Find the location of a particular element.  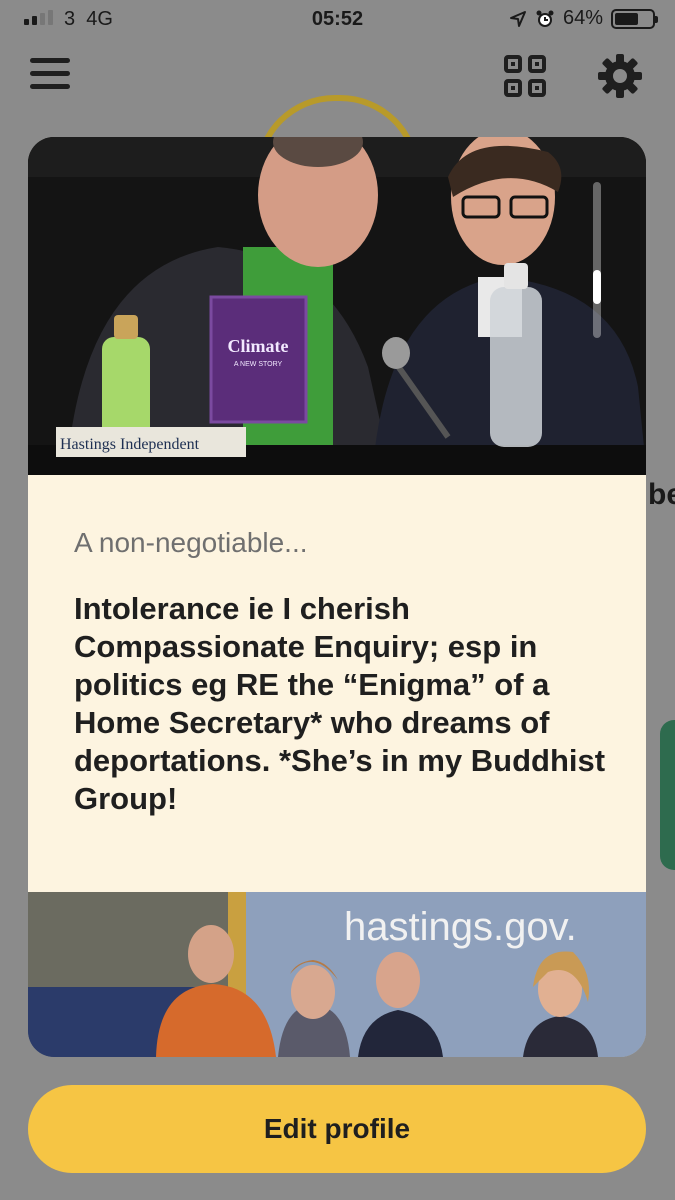

second-profile-photo: hastings.gov. is located at coordinates (337, 974).